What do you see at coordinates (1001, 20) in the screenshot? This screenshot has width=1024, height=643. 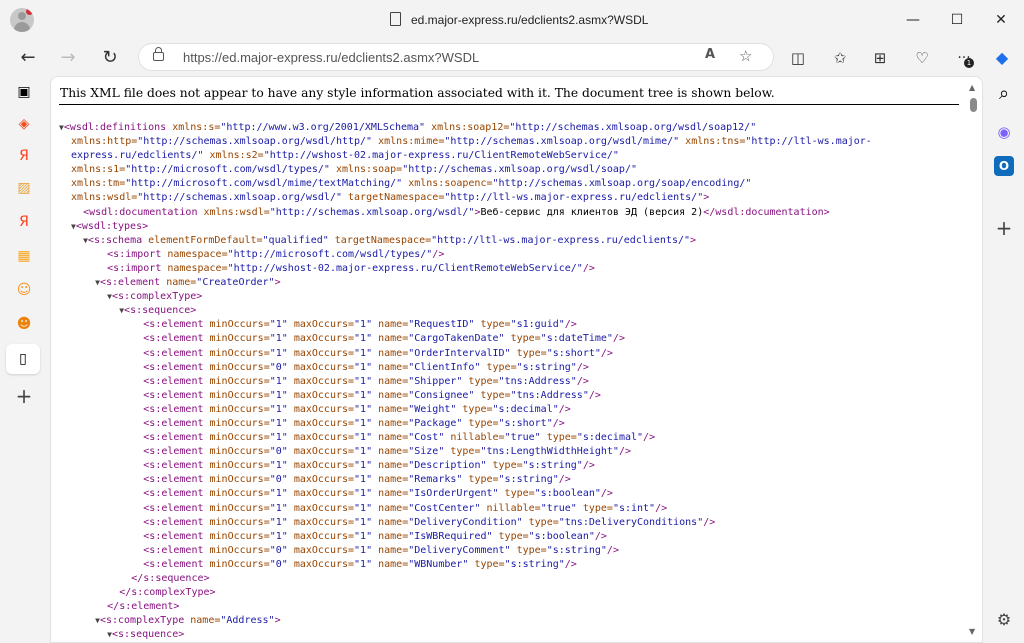 I see `close-button: ✕` at bounding box center [1001, 20].